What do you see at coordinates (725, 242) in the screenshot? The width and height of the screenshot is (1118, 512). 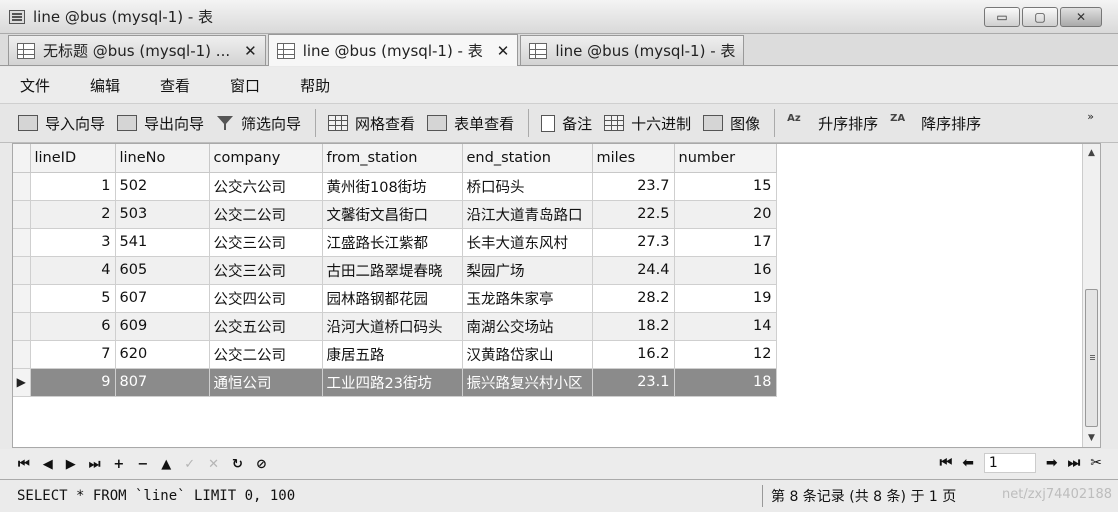 I see `cell-number: 17` at bounding box center [725, 242].